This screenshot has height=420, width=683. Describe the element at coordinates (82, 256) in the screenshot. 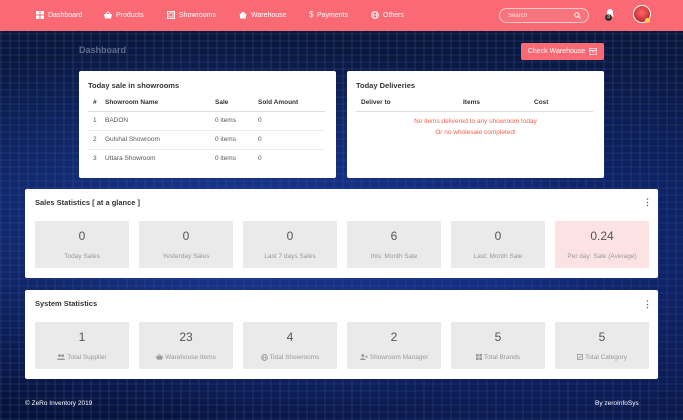

I see `stat-label: Today Sales` at that location.